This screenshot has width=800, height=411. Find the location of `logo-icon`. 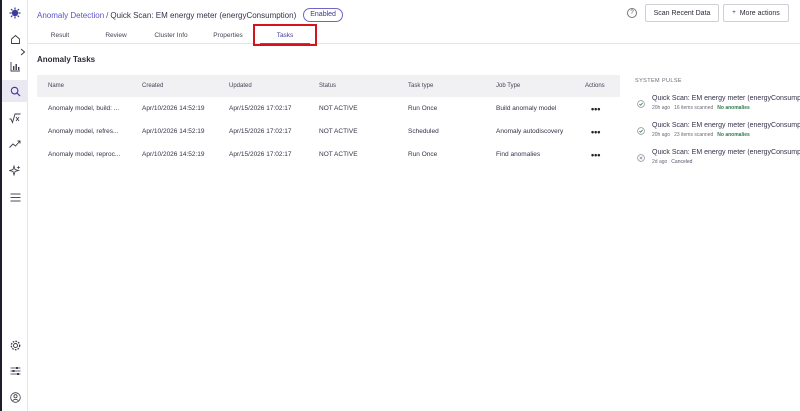

logo-icon is located at coordinates (15, 13).